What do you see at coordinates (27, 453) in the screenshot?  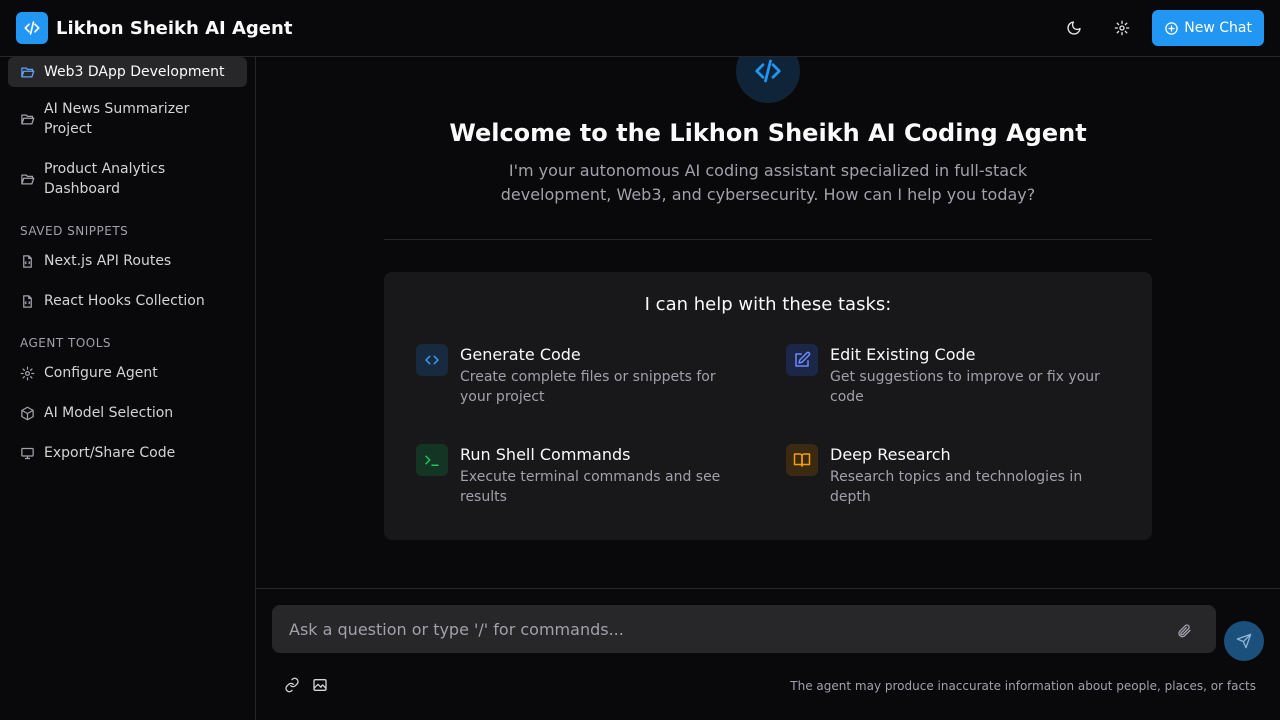 I see `monitor-icon` at bounding box center [27, 453].